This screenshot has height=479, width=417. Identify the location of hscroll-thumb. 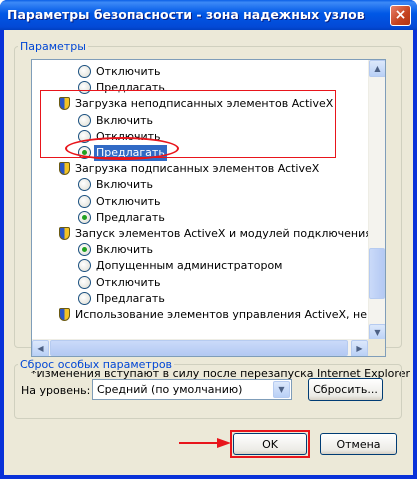
(199, 348).